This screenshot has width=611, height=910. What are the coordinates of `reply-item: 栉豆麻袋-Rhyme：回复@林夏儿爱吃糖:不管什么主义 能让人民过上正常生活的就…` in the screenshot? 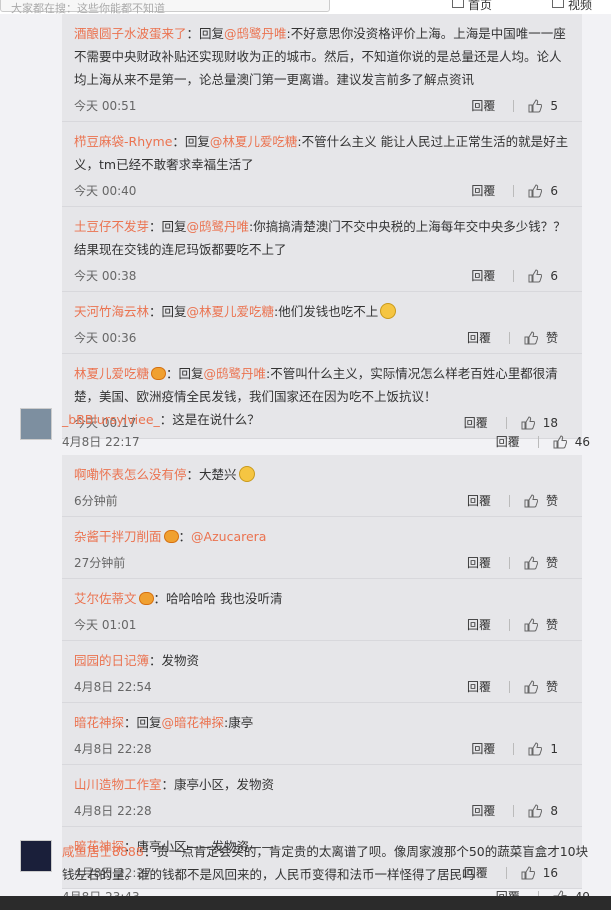 It's located at (322, 164).